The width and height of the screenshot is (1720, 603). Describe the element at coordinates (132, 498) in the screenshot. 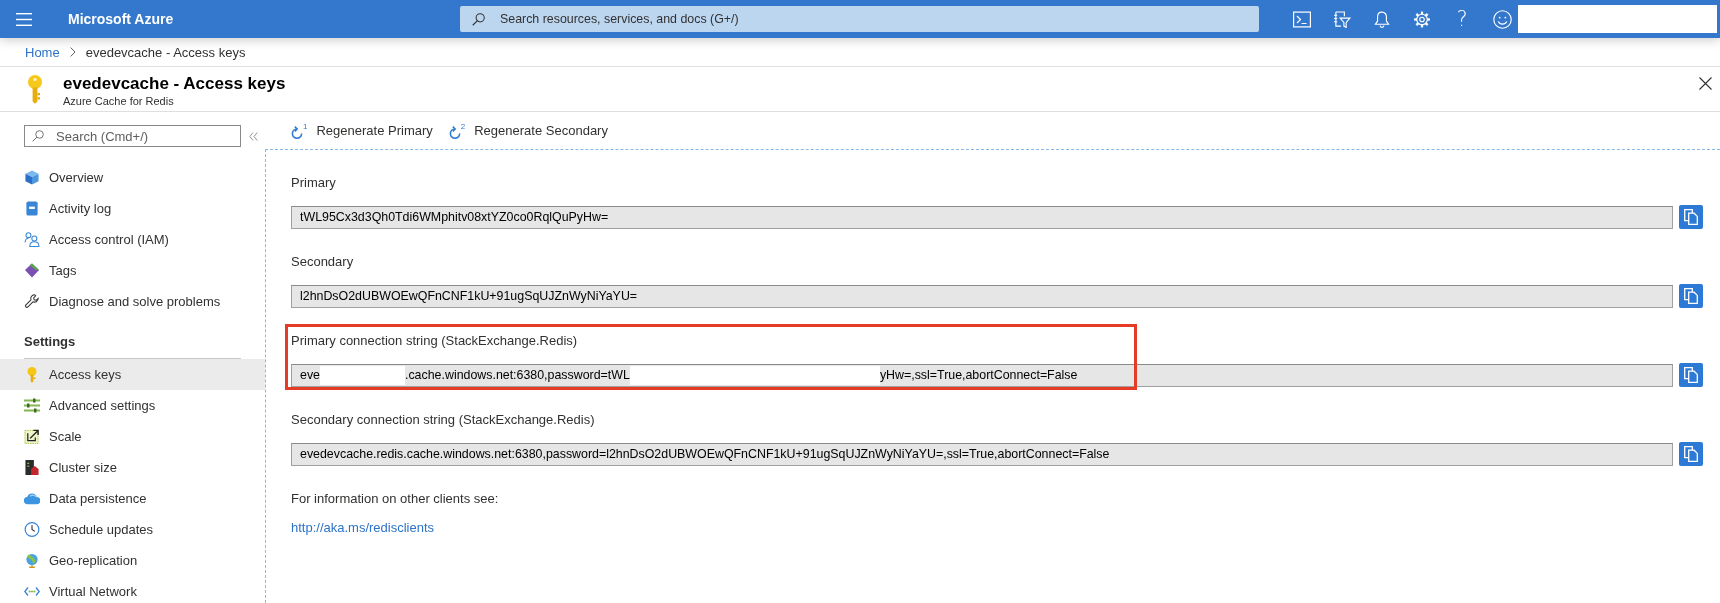

I see `nav-item: Data persistence` at that location.